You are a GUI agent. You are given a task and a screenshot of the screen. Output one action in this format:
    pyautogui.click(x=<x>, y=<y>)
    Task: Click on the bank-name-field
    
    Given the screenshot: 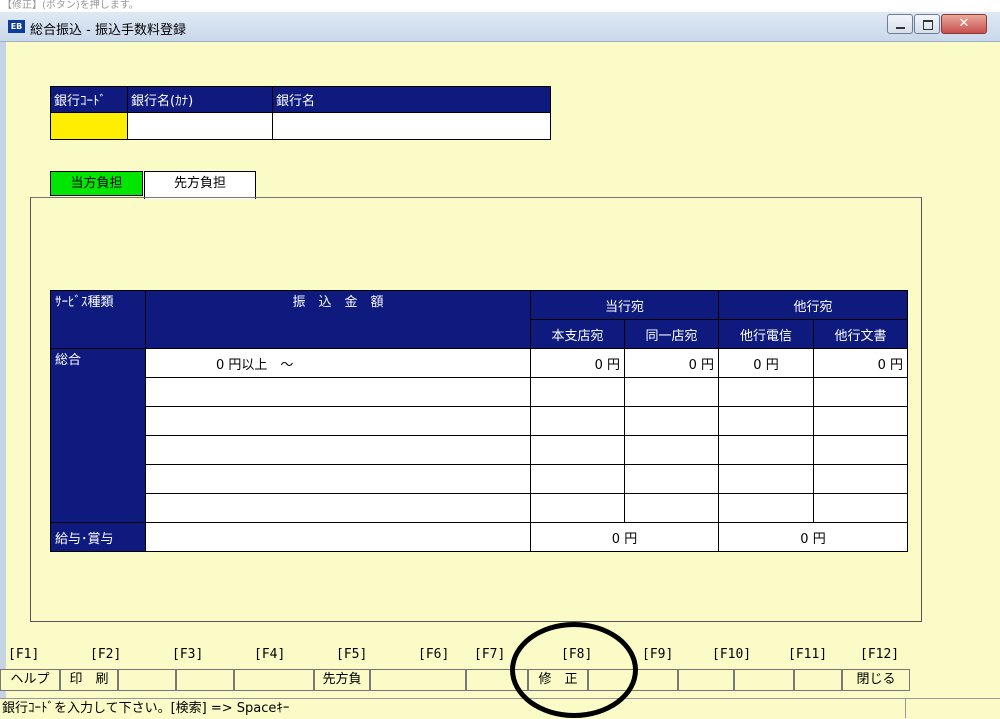 What is the action you would take?
    pyautogui.click(x=411, y=126)
    